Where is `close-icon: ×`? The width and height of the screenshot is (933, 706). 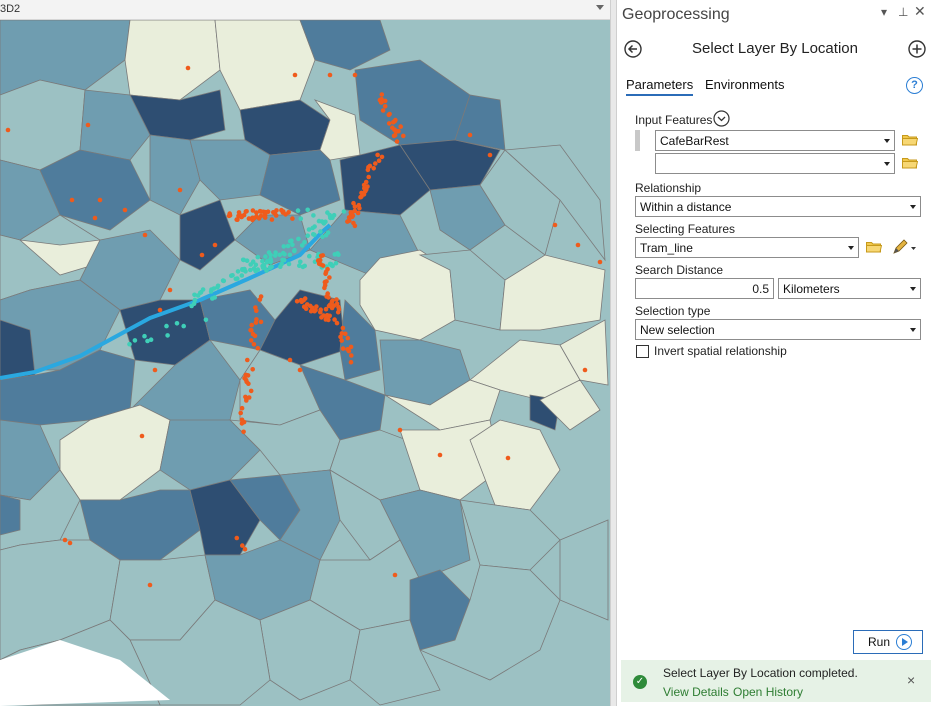
close-icon: × is located at coordinates (911, 680).